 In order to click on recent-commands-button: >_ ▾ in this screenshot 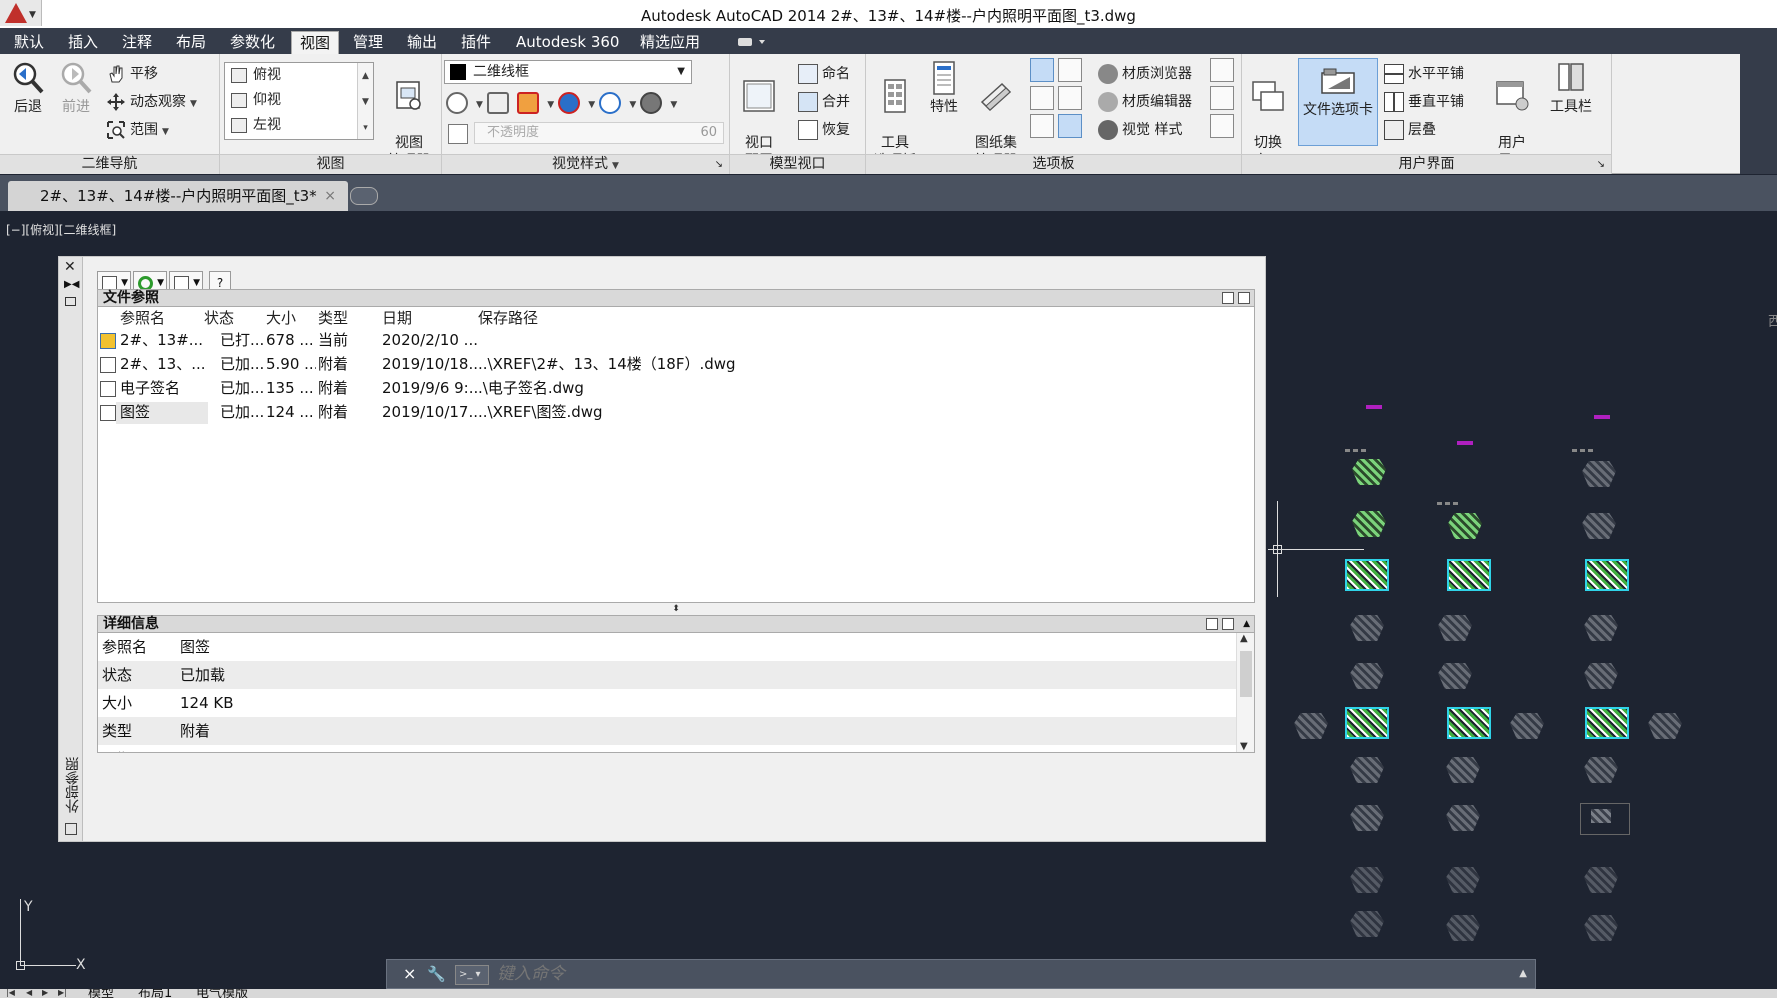, I will do `click(472, 975)`.